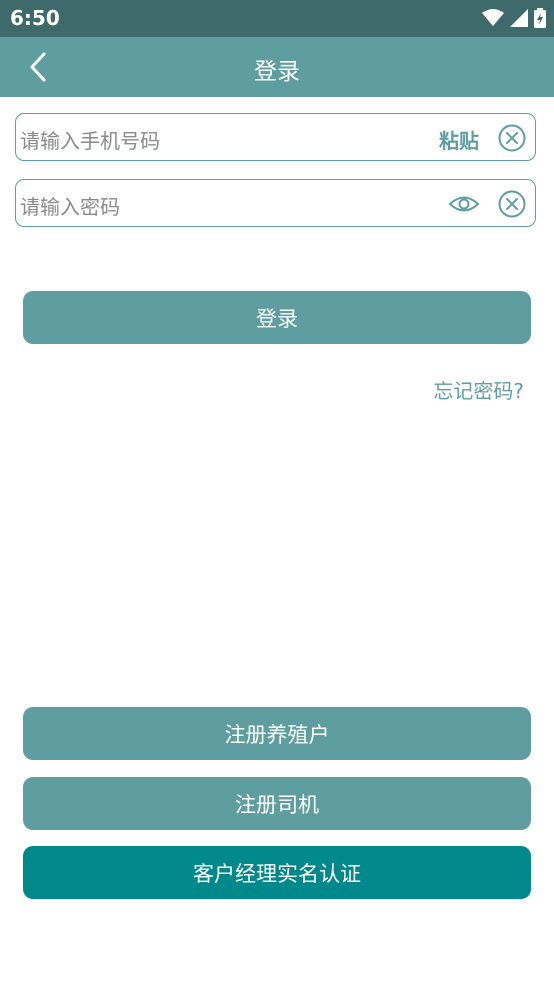 The image size is (554, 984). What do you see at coordinates (90, 139) in the screenshot?
I see `phone-input-placeholder: 请输入手机号码` at bounding box center [90, 139].